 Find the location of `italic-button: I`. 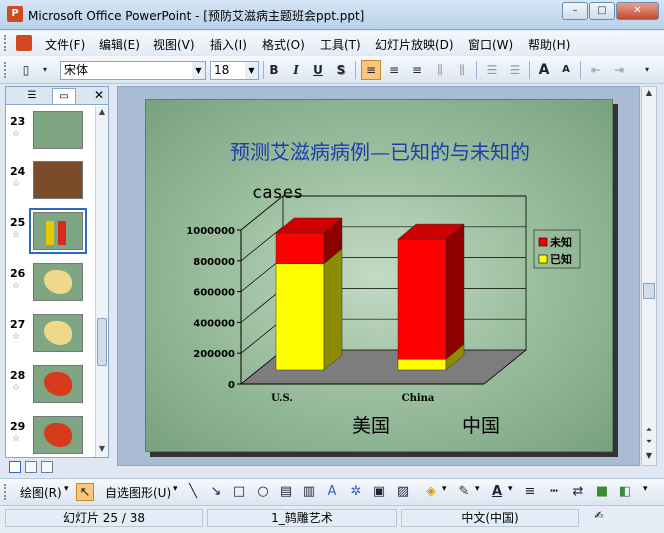

italic-button: I is located at coordinates (296, 70).